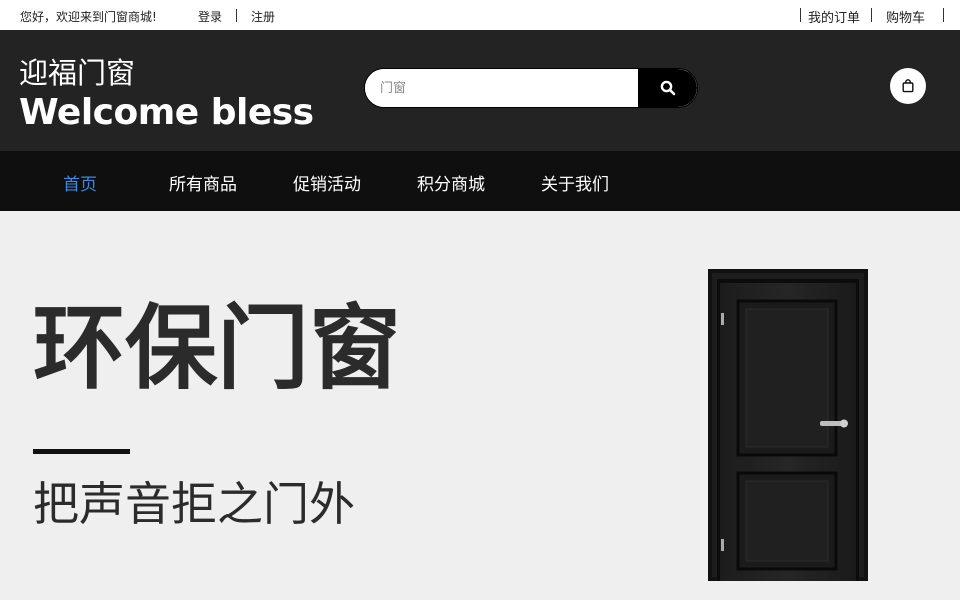  I want to click on search-icon, so click(667, 88).